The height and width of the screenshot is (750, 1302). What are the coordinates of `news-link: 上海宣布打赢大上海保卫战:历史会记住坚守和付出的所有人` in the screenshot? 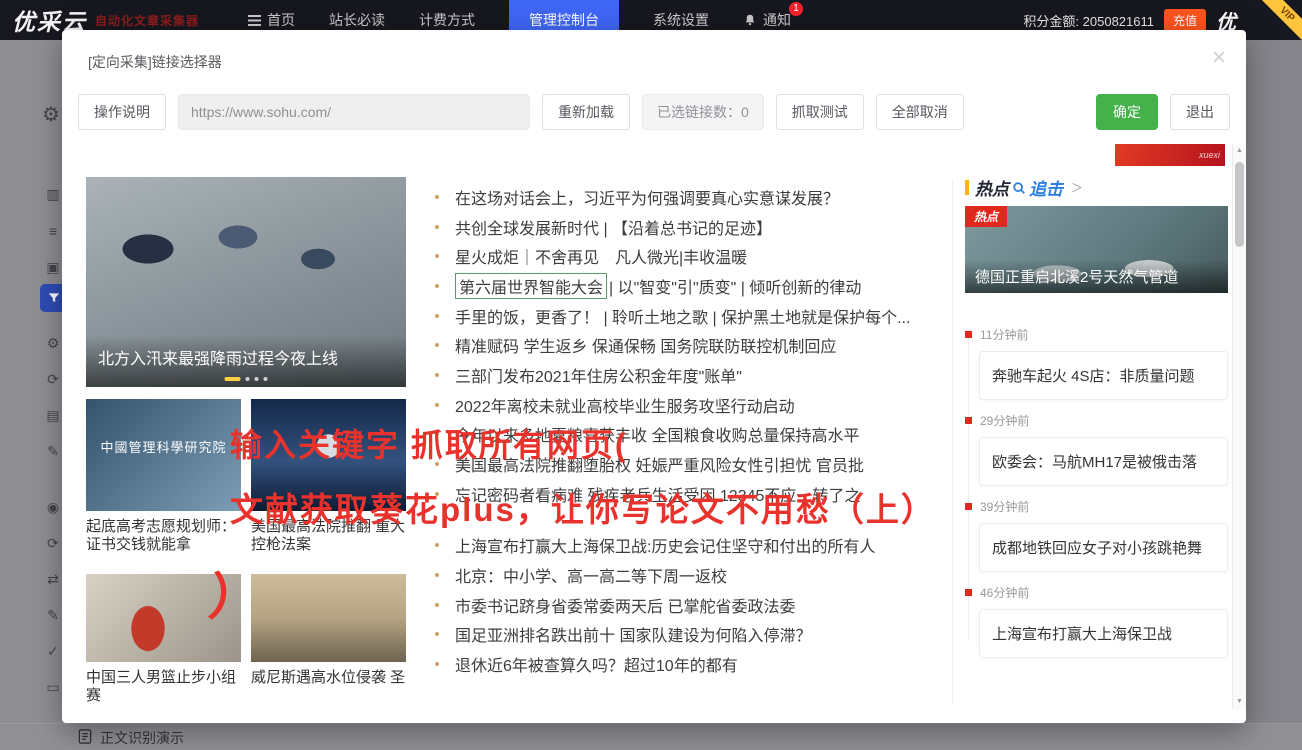 It's located at (693, 546).